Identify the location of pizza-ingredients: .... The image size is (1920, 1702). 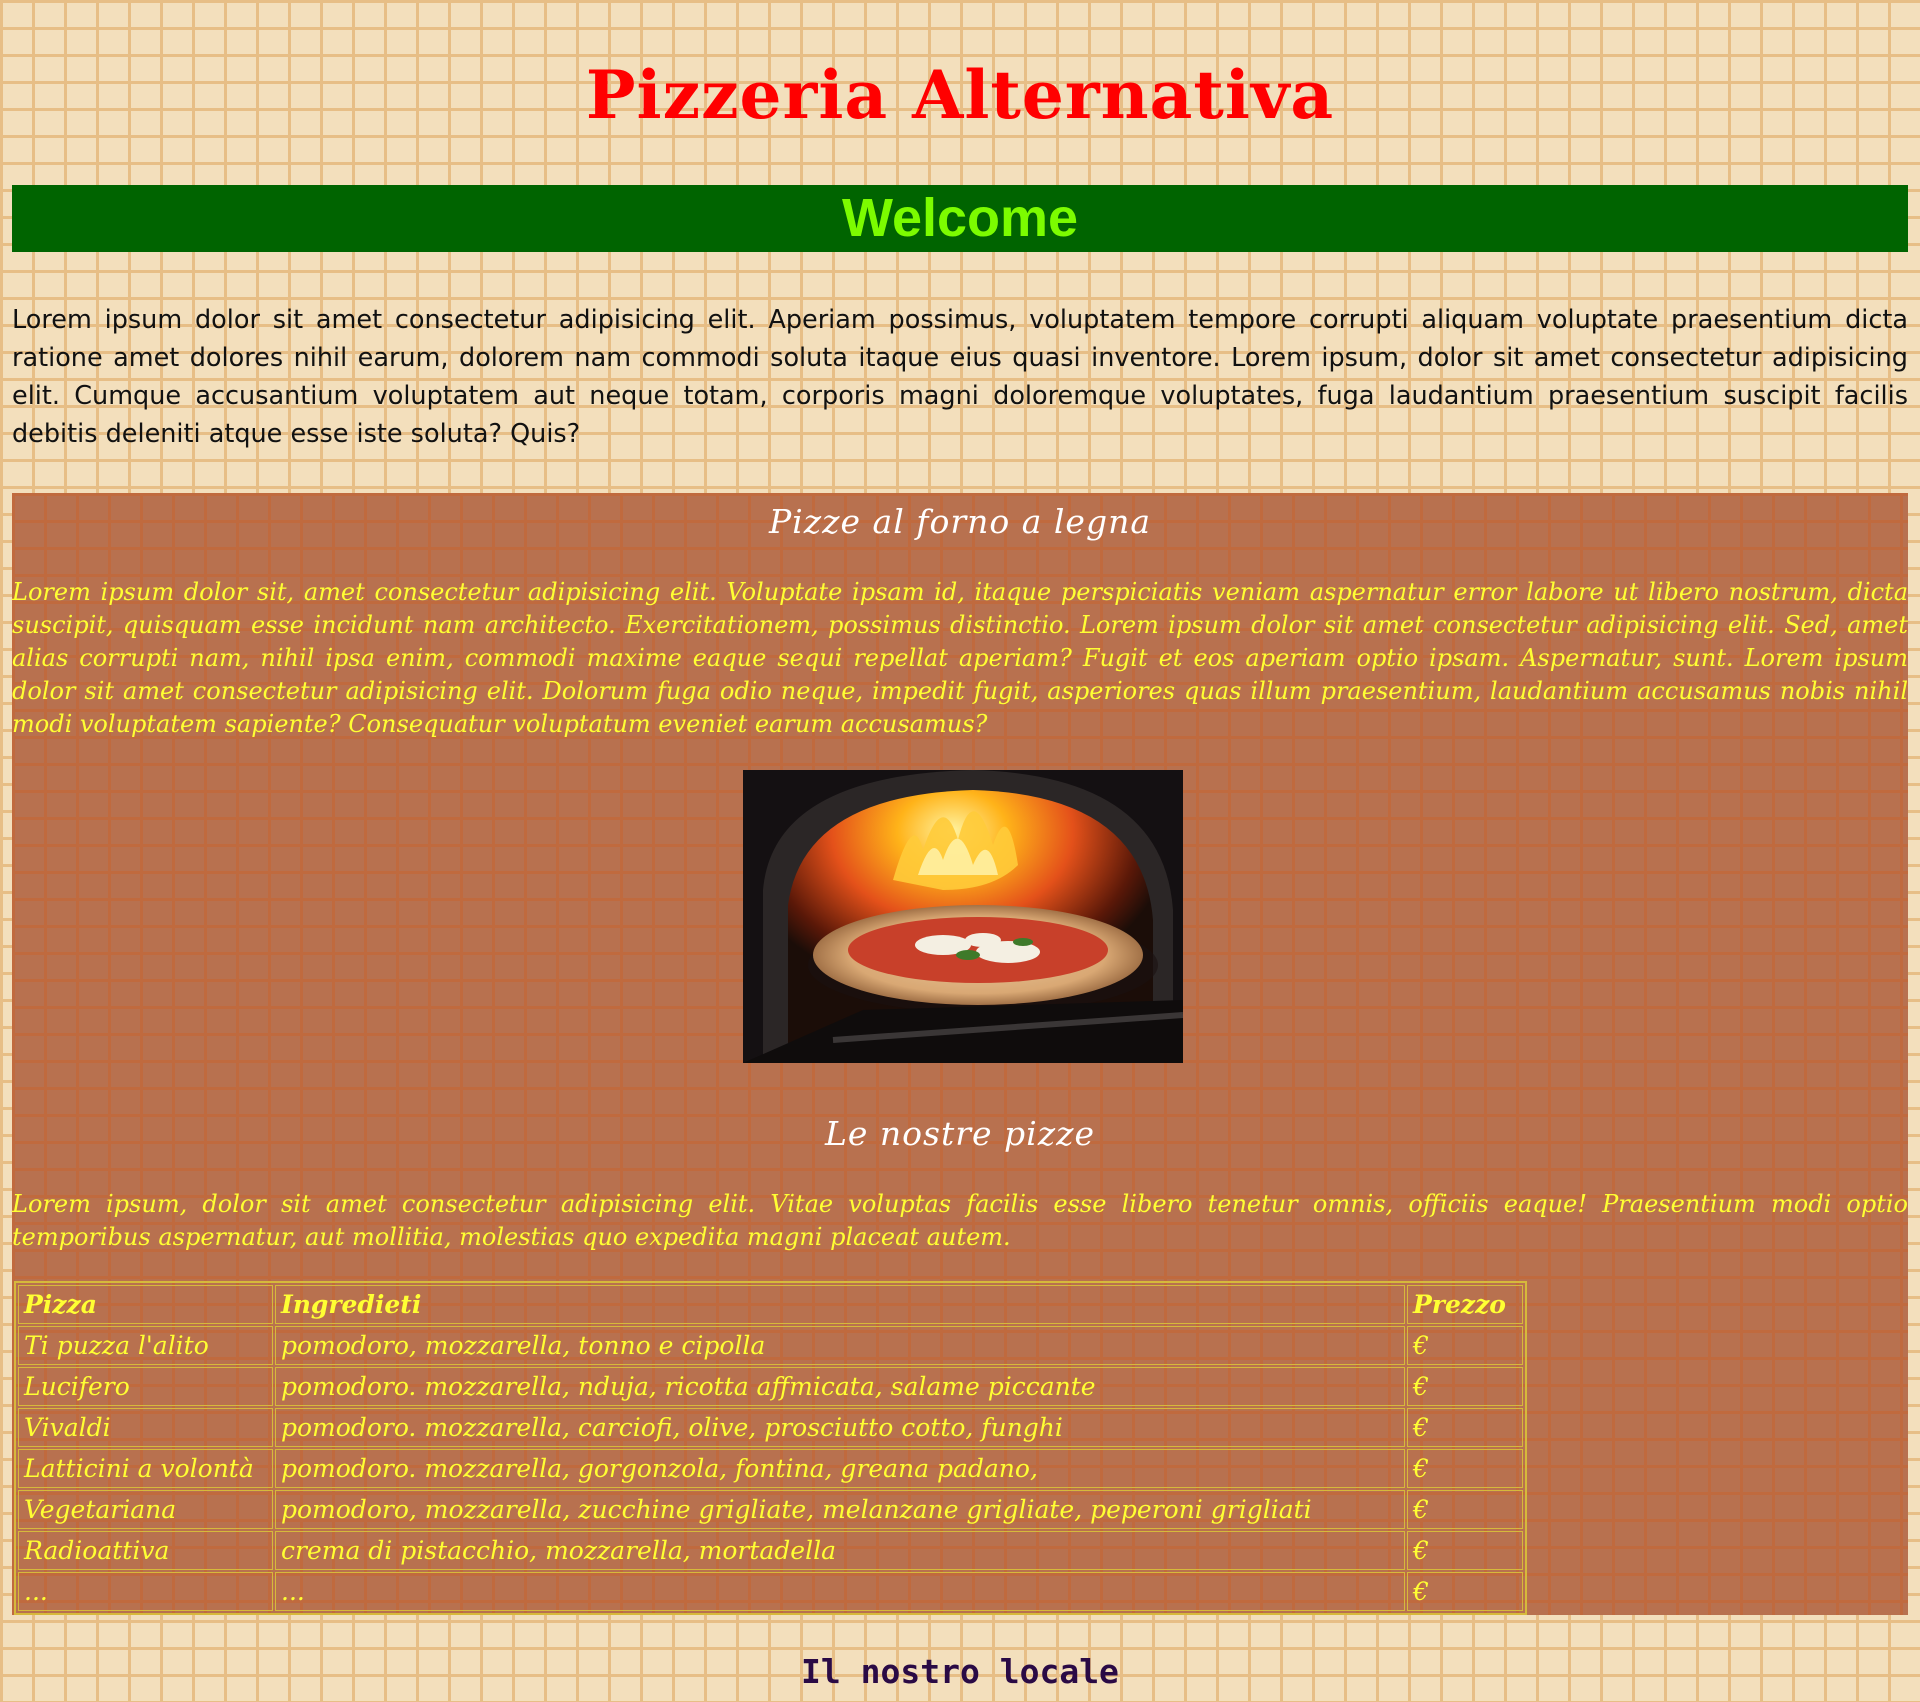
(840, 1591).